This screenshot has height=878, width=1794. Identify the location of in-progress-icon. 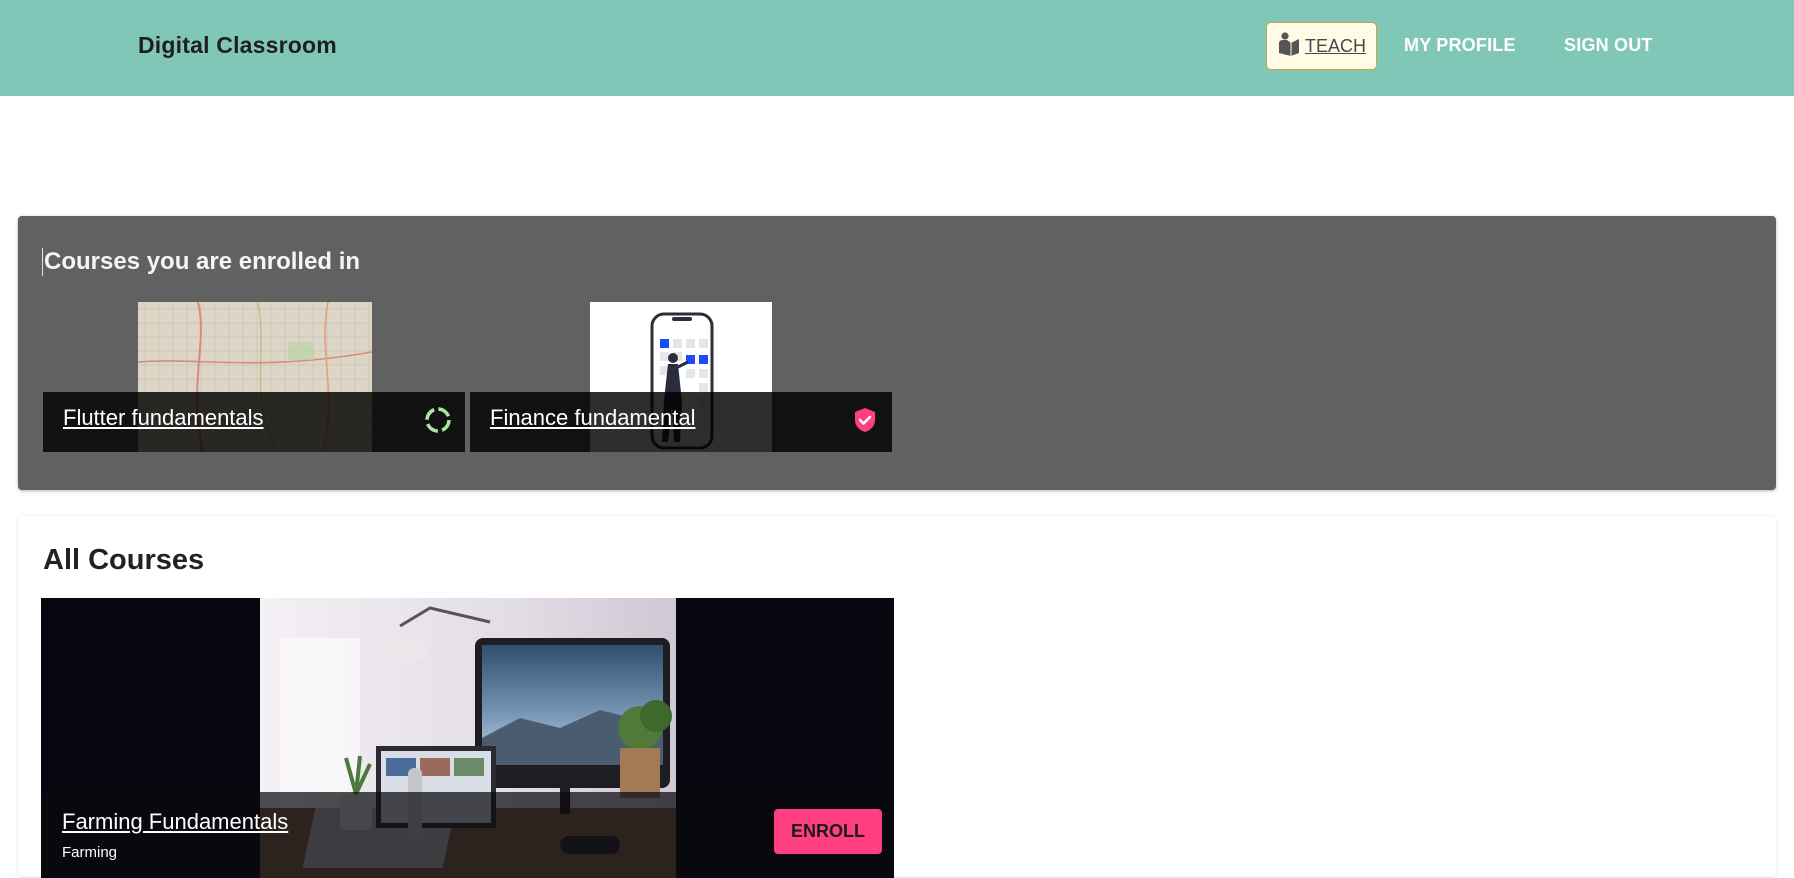
(438, 420).